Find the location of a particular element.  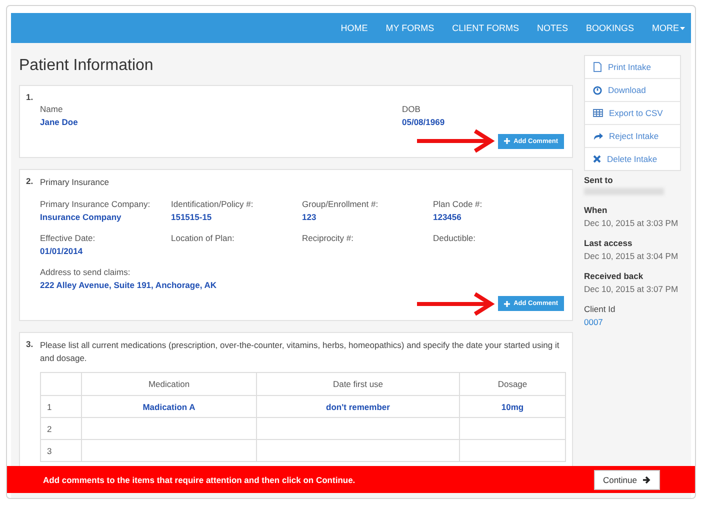

table-cell: 3 is located at coordinates (61, 451).